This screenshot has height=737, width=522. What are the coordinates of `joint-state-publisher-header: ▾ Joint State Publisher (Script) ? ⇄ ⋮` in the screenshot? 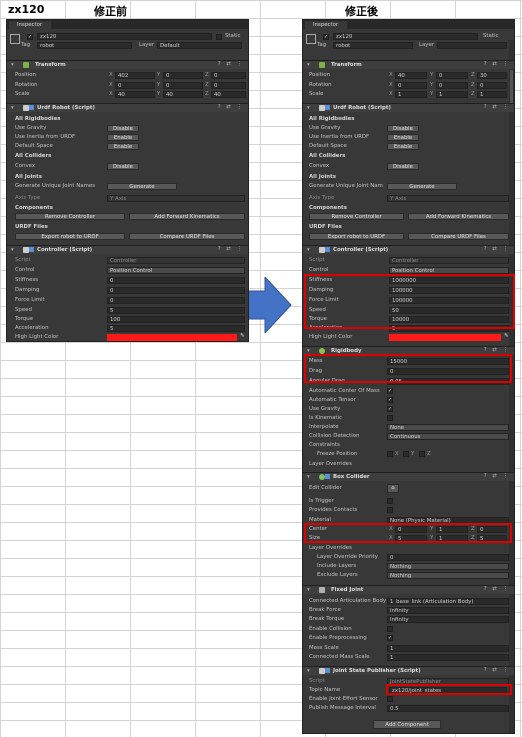 It's located at (408, 670).